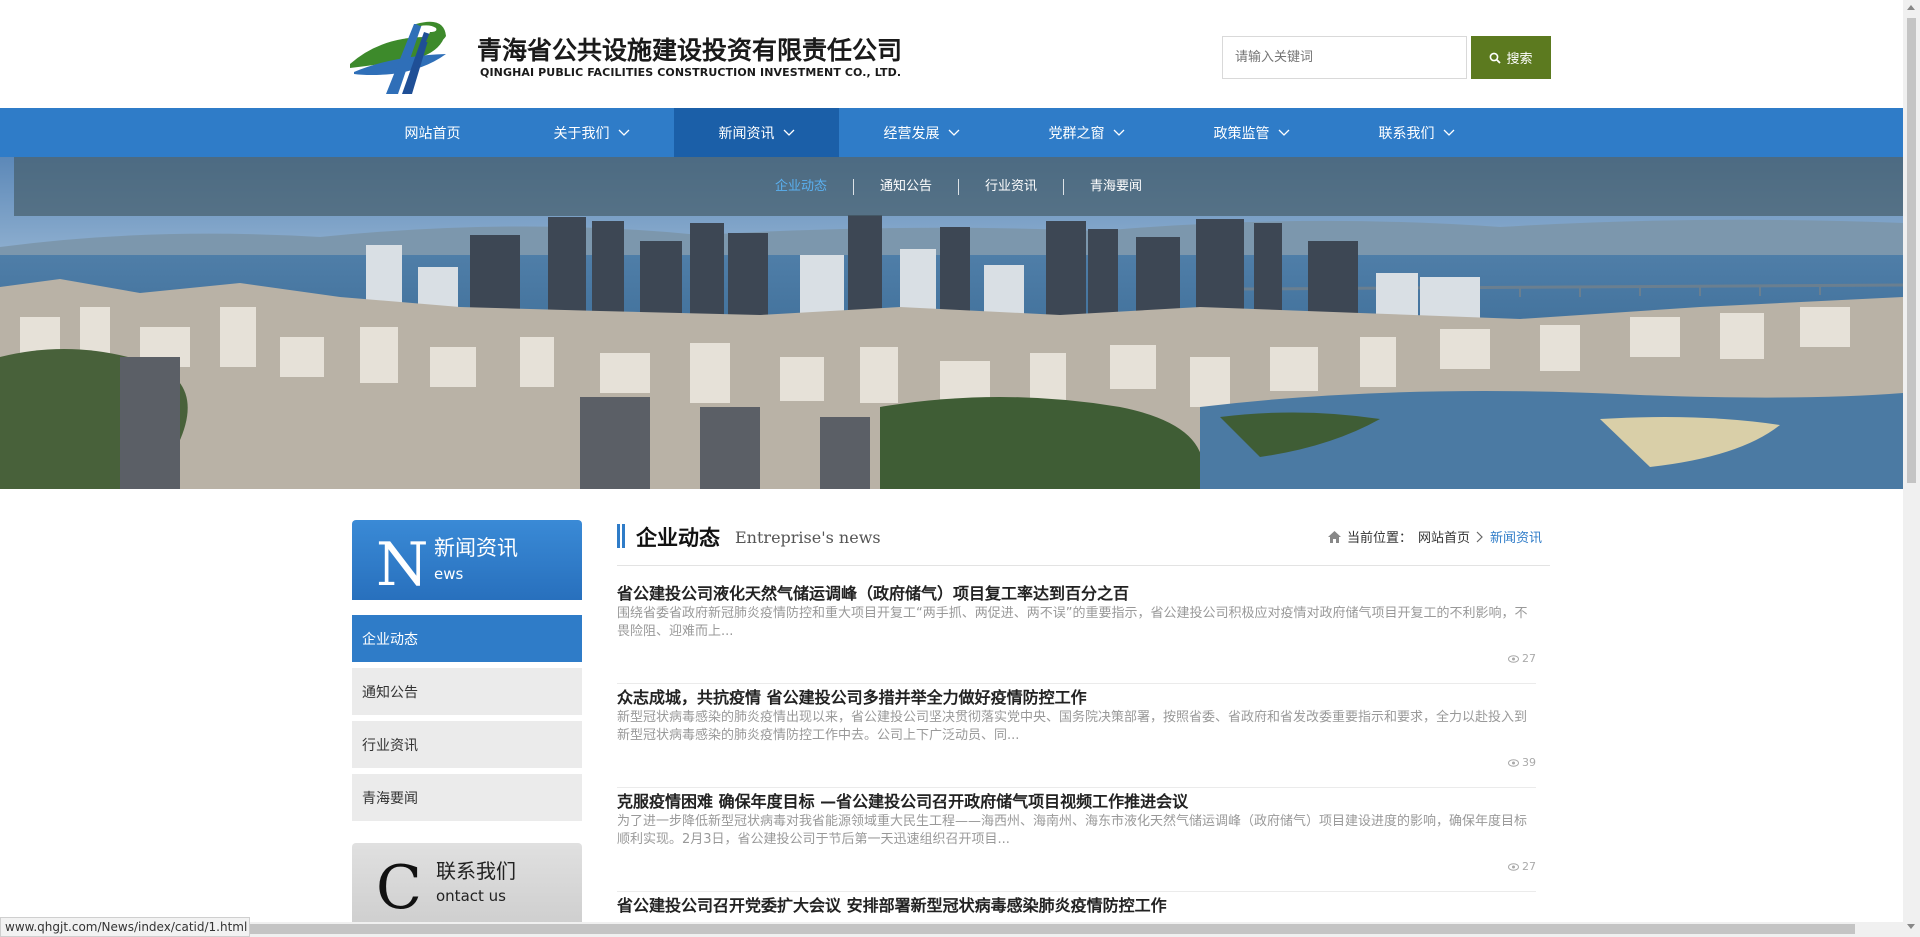 The width and height of the screenshot is (1920, 937). Describe the element at coordinates (471, 896) in the screenshot. I see `contact-header-sub: ontact us` at that location.